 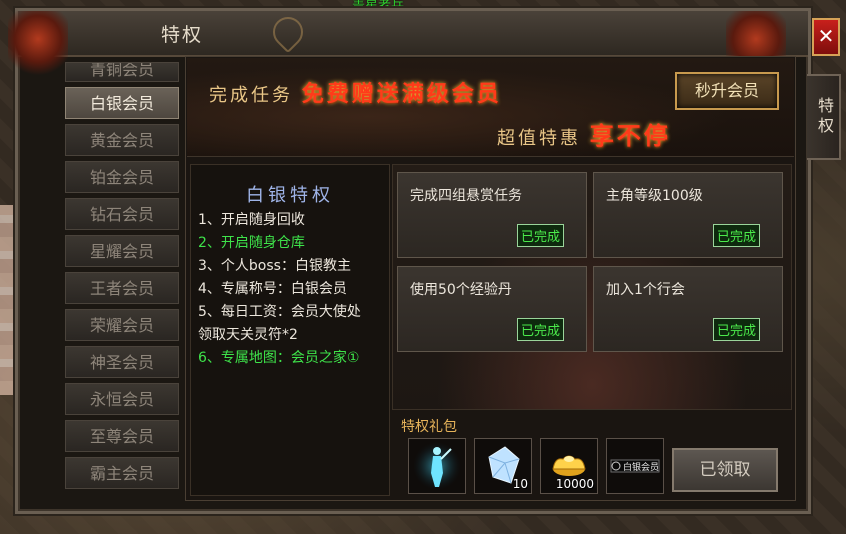 I want to click on nav-item-king: 王者会员, so click(x=122, y=288).